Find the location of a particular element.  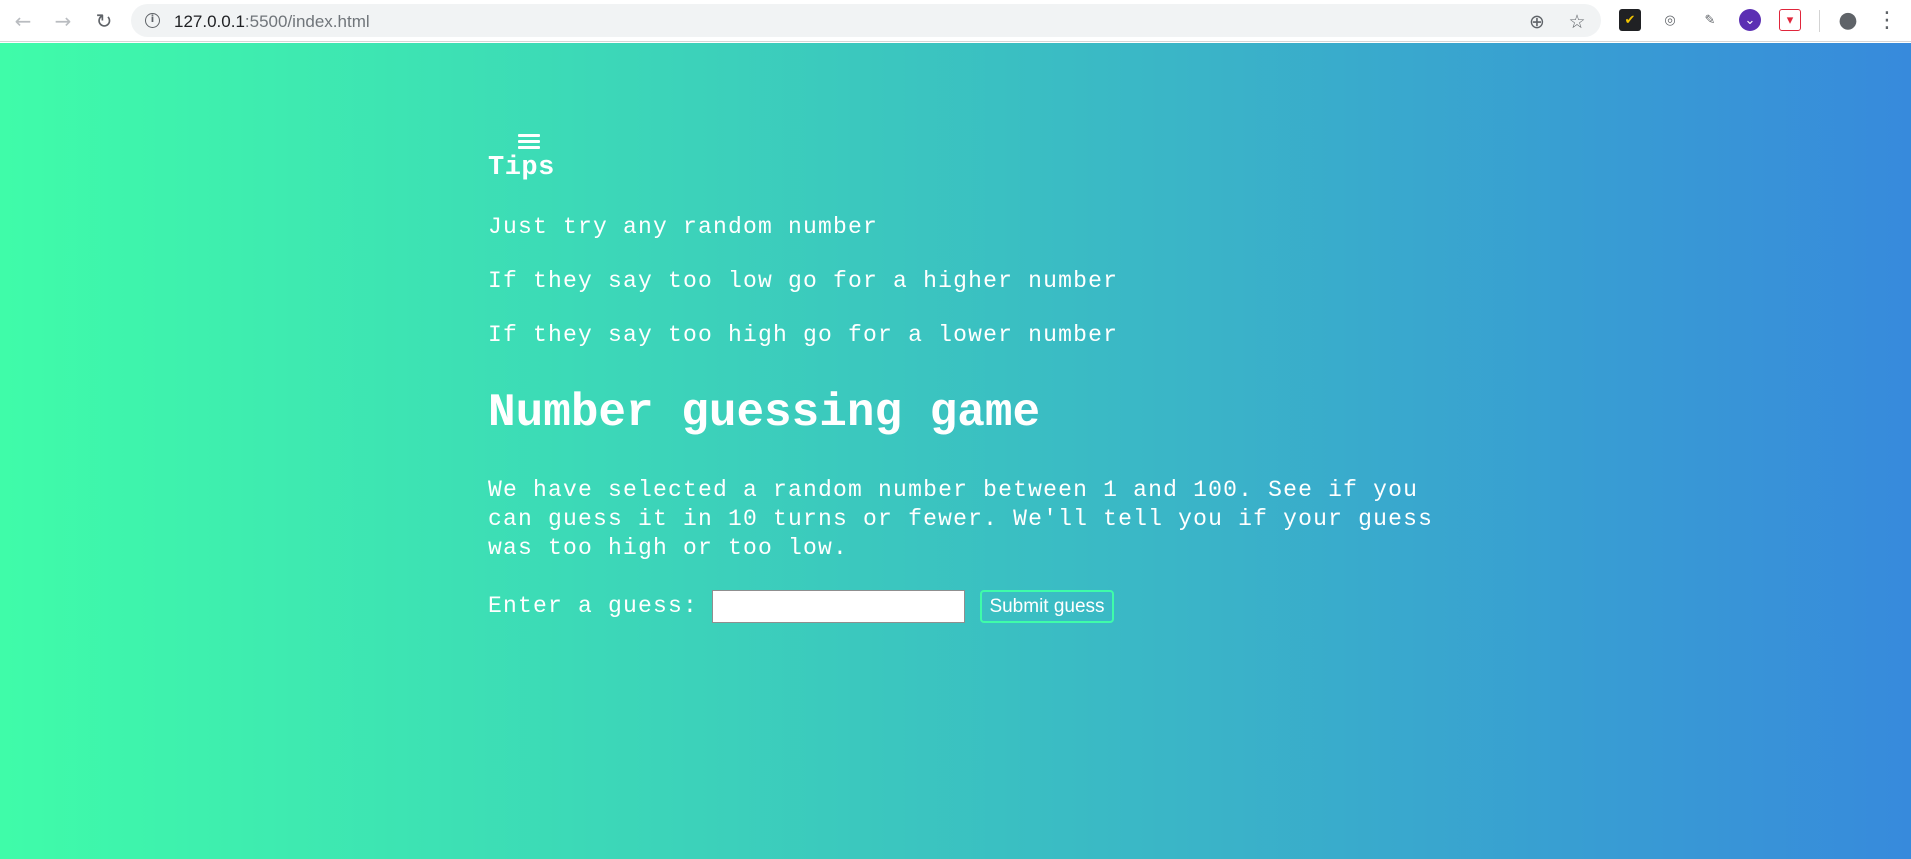

pocket-extension-icon: ▾ is located at coordinates (1790, 20).